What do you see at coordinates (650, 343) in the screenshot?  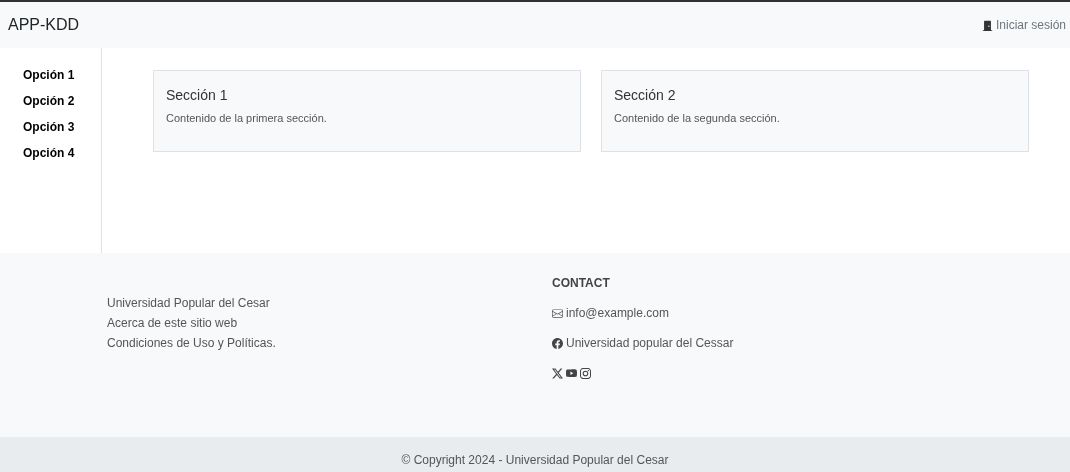 I see `contact-facebook: Universidad popular del Cessar` at bounding box center [650, 343].